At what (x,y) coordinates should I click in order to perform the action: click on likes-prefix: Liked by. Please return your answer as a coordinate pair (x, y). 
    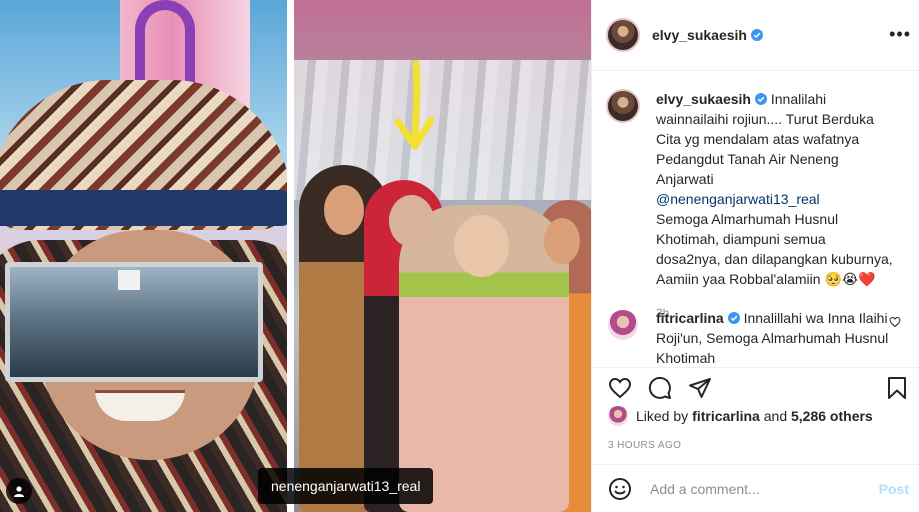
    Looking at the image, I should click on (662, 416).